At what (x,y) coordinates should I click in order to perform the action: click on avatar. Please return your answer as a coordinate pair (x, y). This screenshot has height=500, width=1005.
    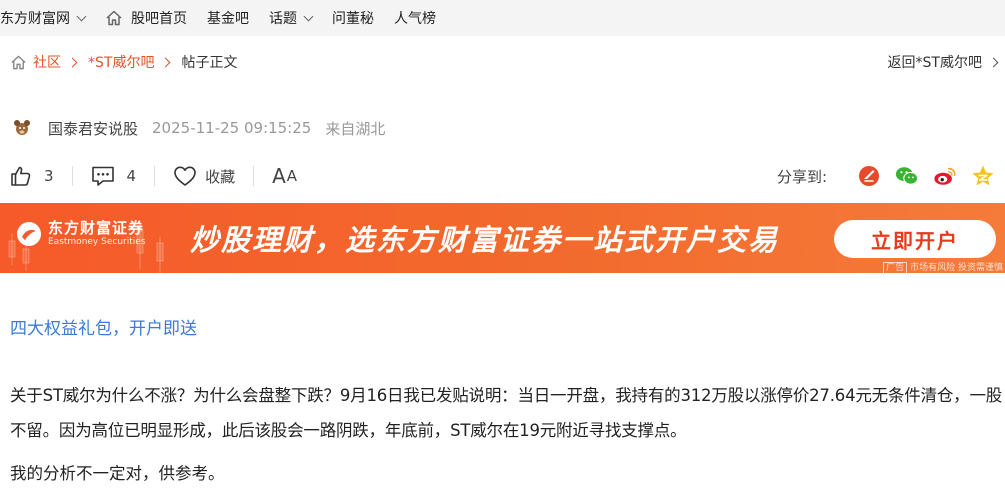
    Looking at the image, I should click on (22, 128).